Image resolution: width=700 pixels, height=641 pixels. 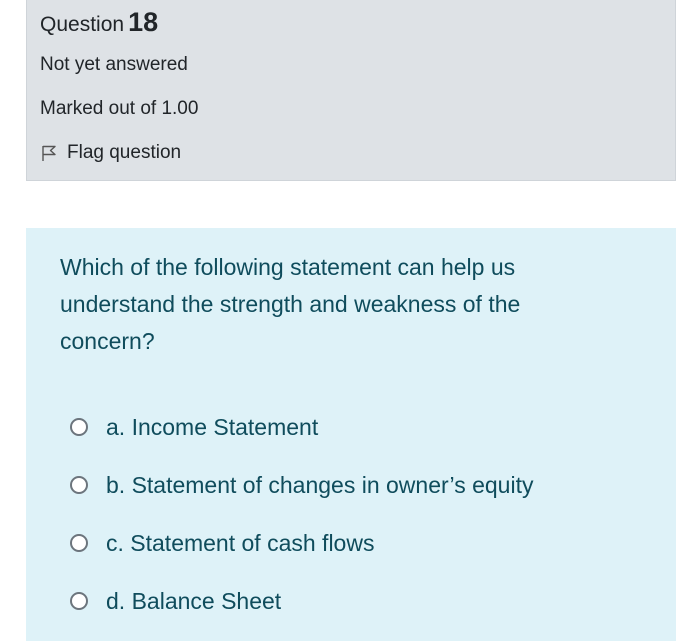 I want to click on answer-label-c: c. Statement of cash flows, so click(x=240, y=542).